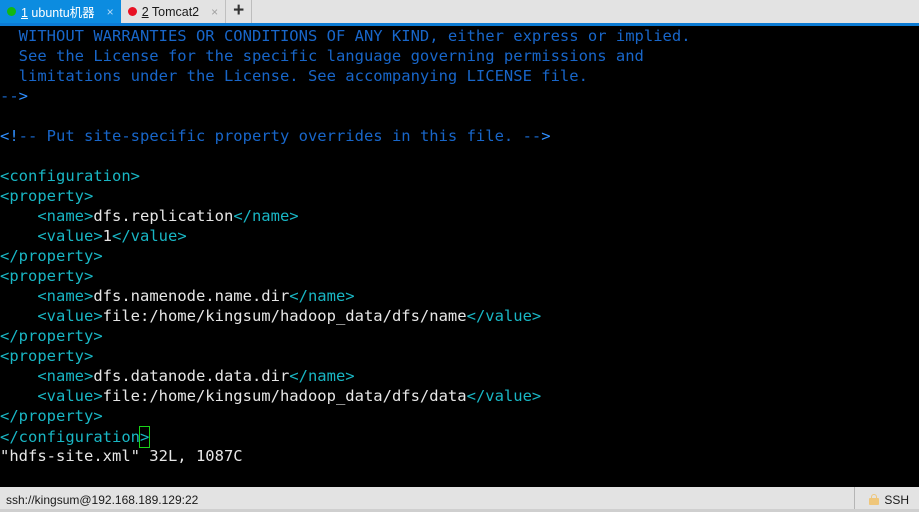 Image resolution: width=919 pixels, height=512 pixels. I want to click on tab-bar: 1 ubuntu机器 × 2 Tomcat2 × +, so click(459, 13).